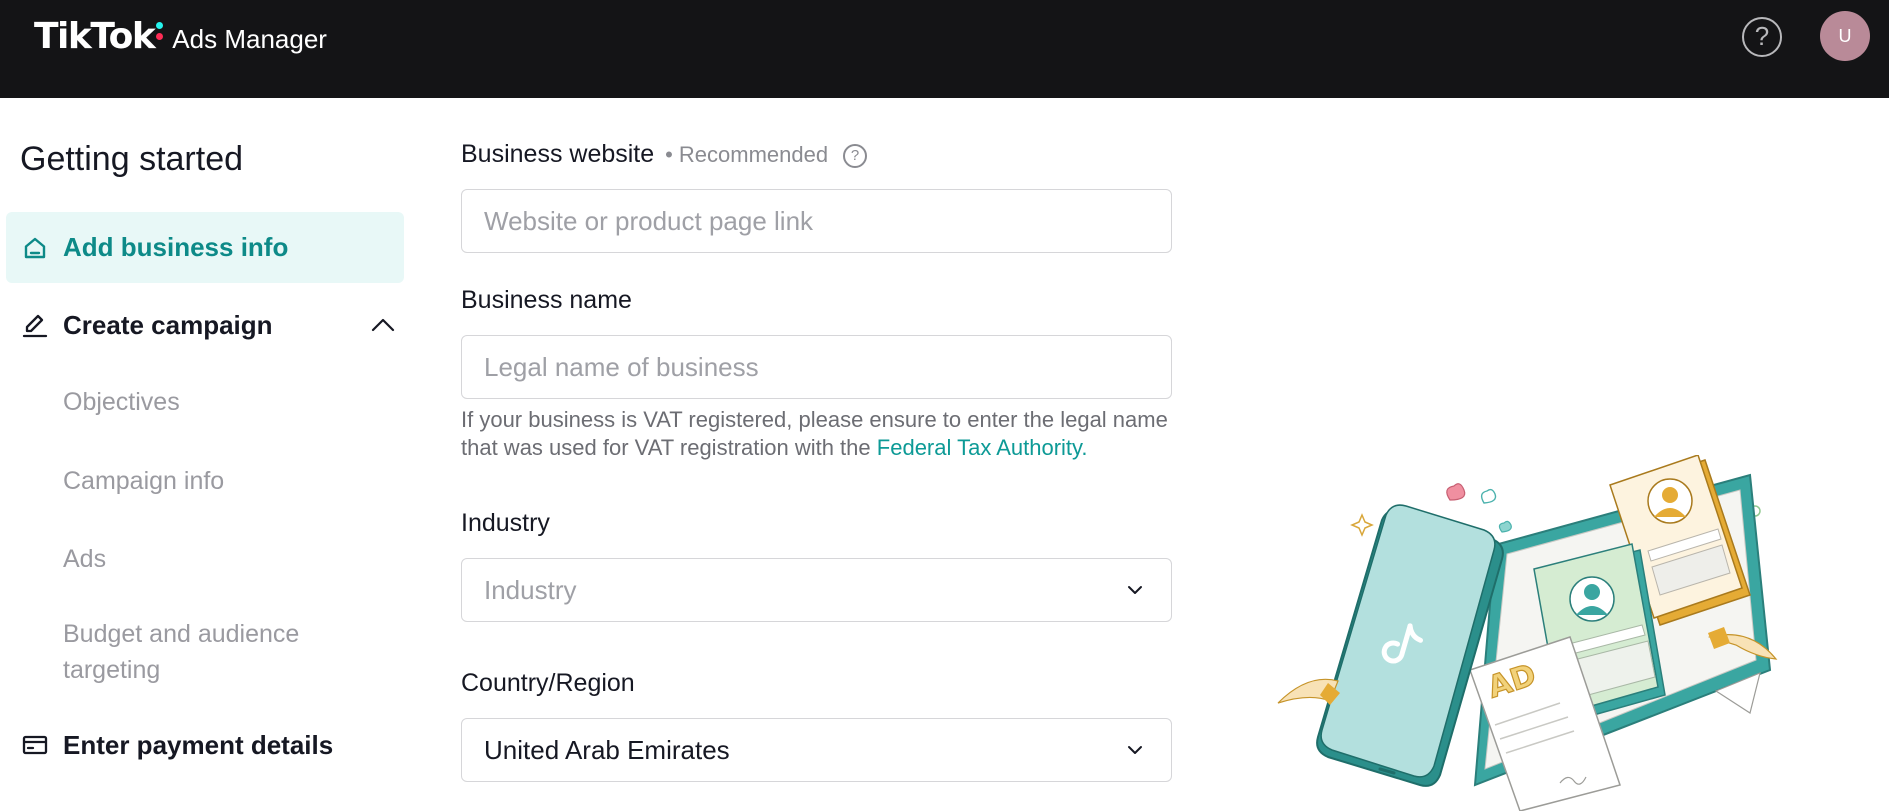 This screenshot has height=811, width=1889. Describe the element at coordinates (35, 247) in the screenshot. I see `home-icon` at that location.